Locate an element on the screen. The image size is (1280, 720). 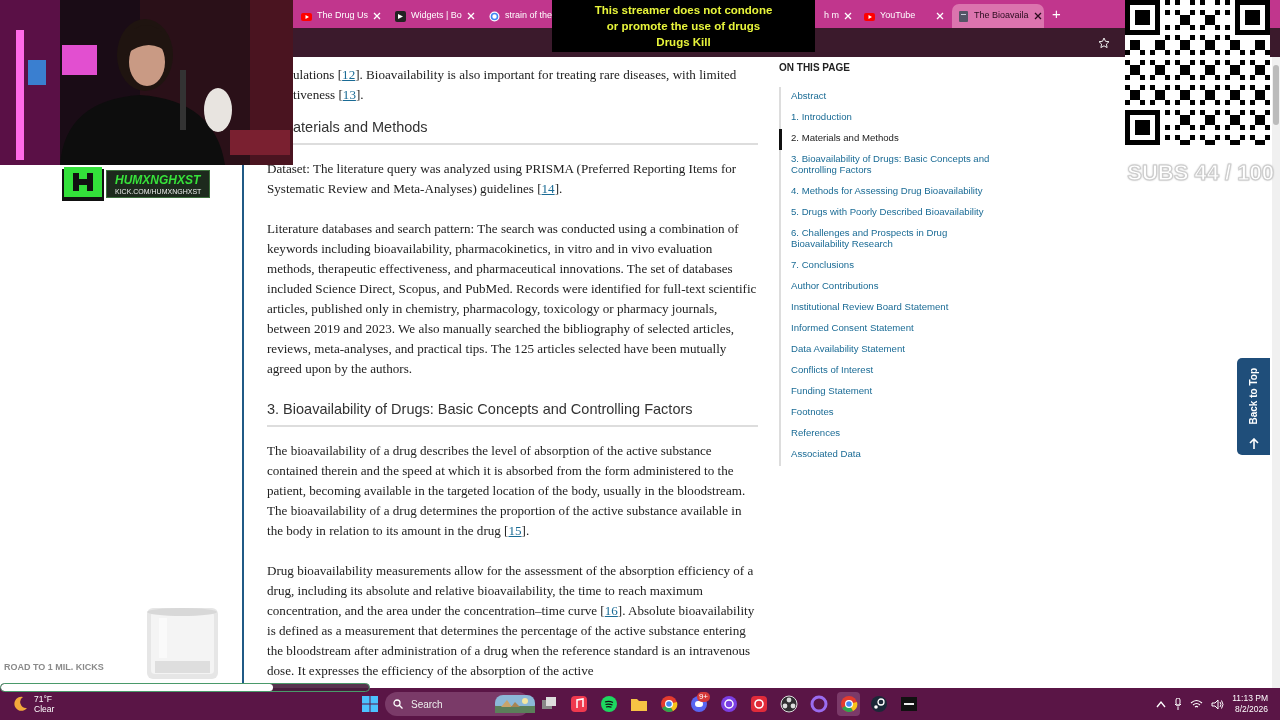
spotify-icon is located at coordinates (608, 704).